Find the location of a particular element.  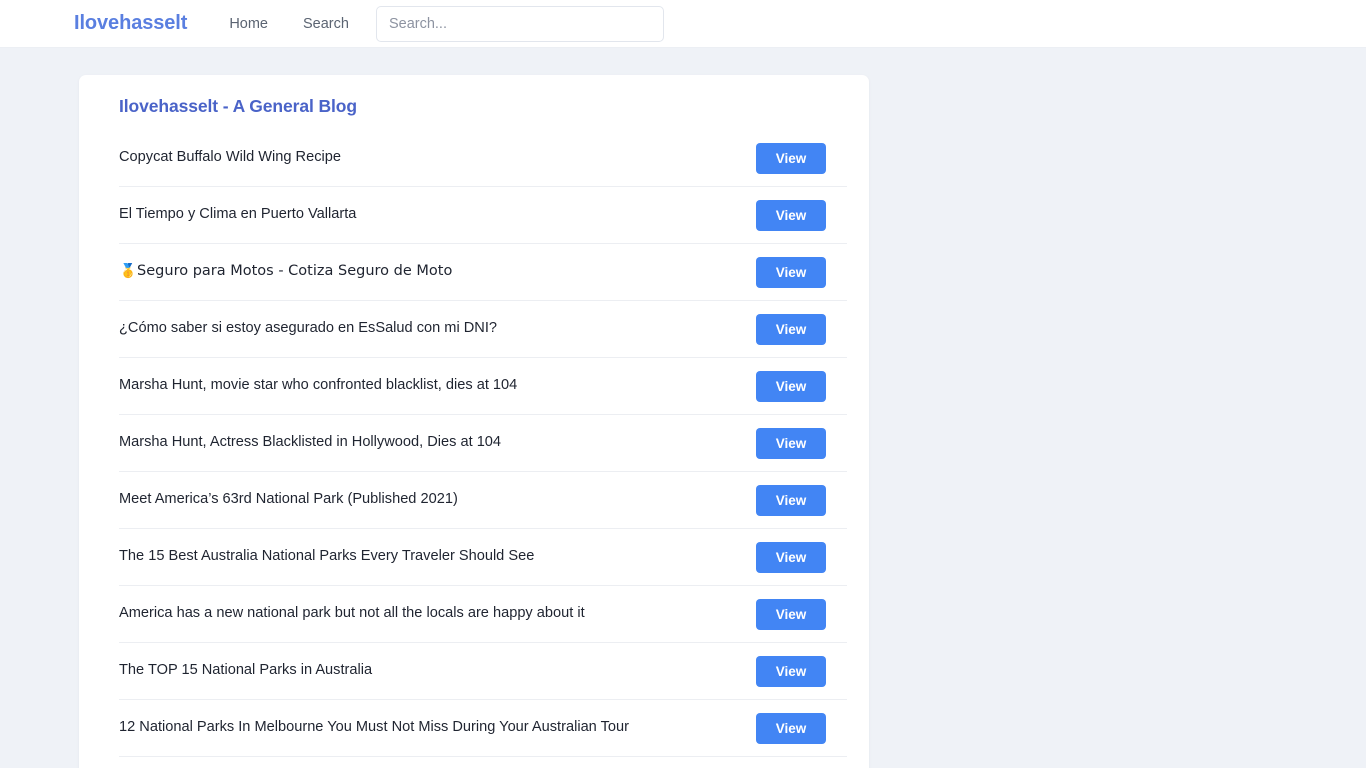

brand-logo: Ilovehasselt is located at coordinates (130, 23).